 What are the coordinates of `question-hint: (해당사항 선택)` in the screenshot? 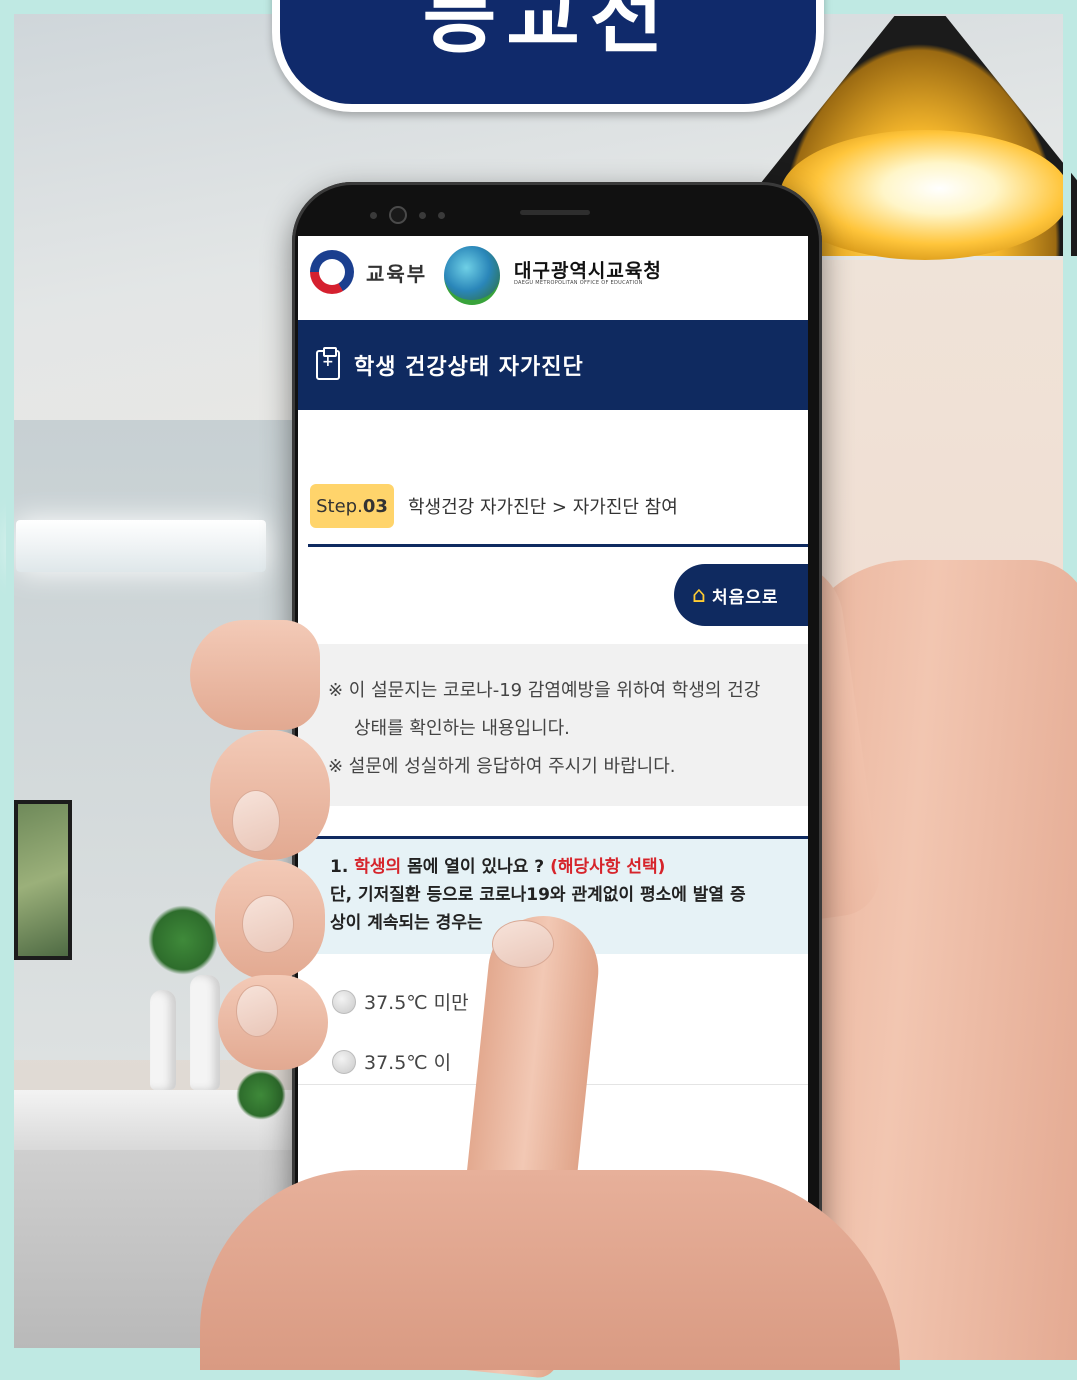 It's located at (608, 867).